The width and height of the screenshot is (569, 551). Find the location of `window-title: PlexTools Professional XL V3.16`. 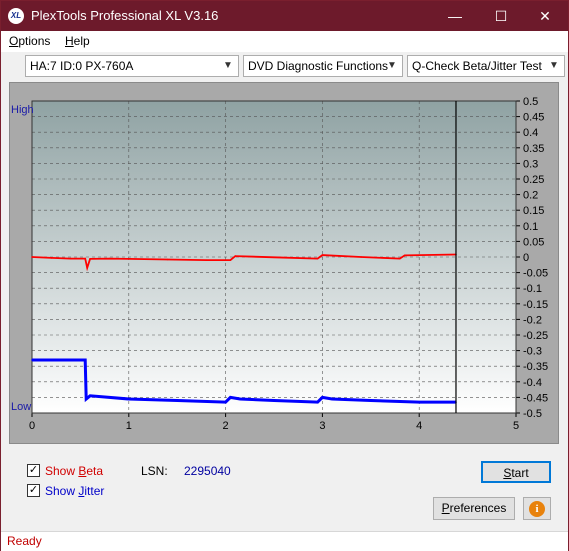

window-title: PlexTools Professional XL V3.16 is located at coordinates (125, 15).